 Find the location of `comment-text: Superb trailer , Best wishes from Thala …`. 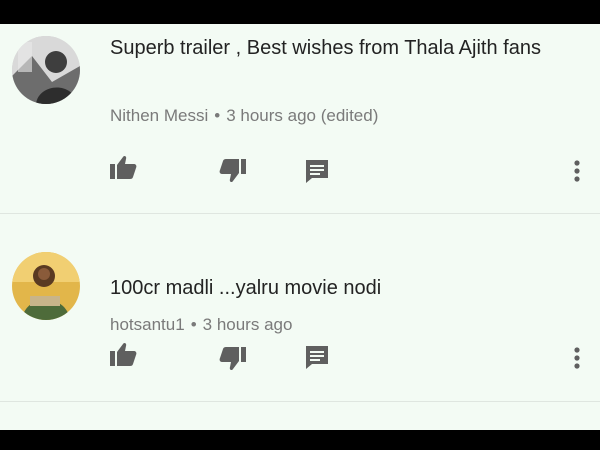

comment-text: Superb trailer , Best wishes from Thala … is located at coordinates (325, 48).